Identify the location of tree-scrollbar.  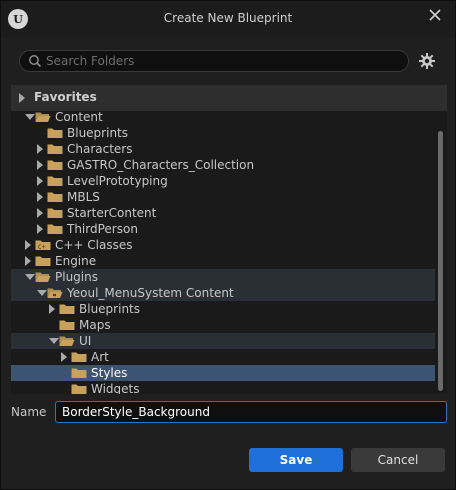
(440, 261).